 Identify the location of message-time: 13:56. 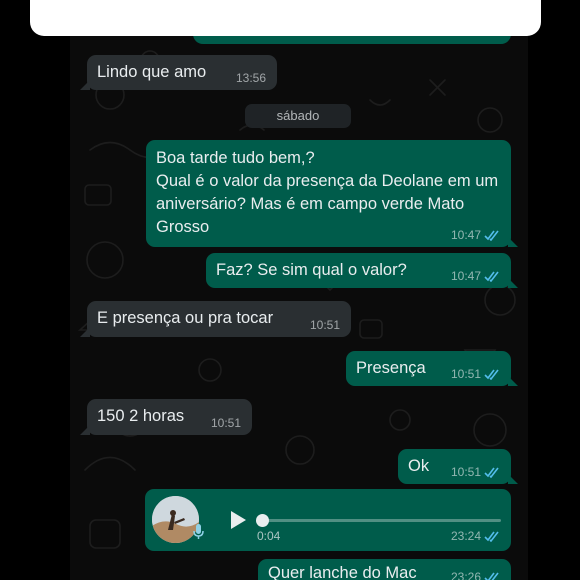
(250, 78).